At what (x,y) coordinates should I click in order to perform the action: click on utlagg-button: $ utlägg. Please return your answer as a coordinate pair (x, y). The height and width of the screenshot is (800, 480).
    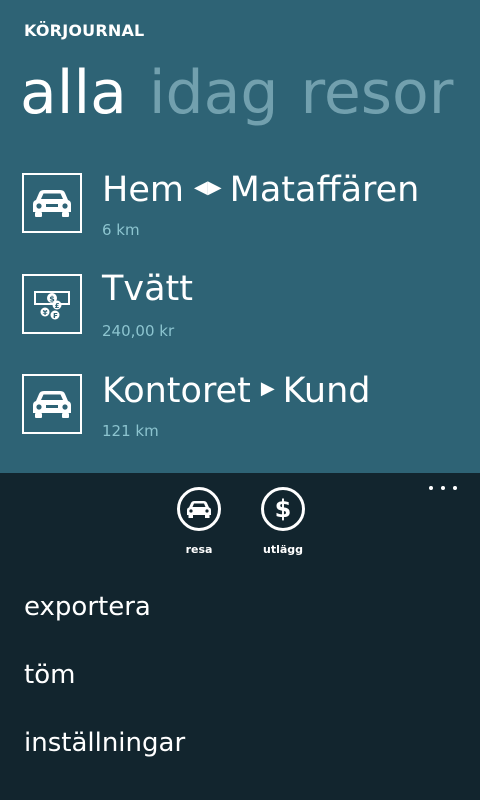
    Looking at the image, I should click on (283, 521).